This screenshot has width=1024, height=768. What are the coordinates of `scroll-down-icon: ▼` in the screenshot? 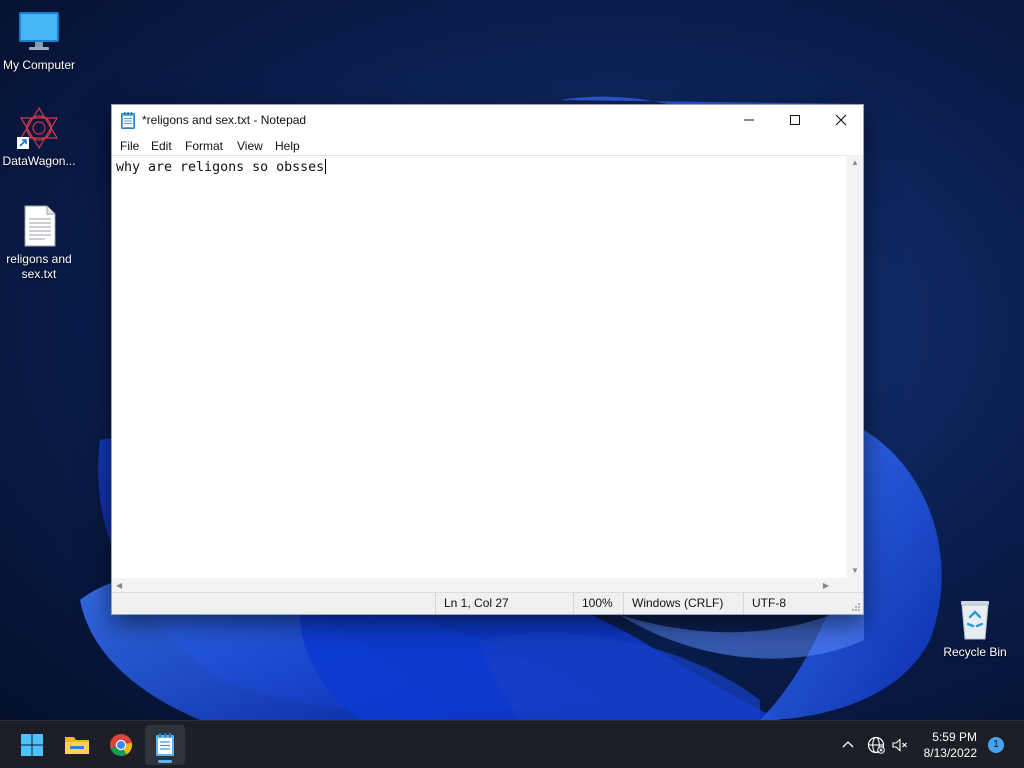 It's located at (855, 570).